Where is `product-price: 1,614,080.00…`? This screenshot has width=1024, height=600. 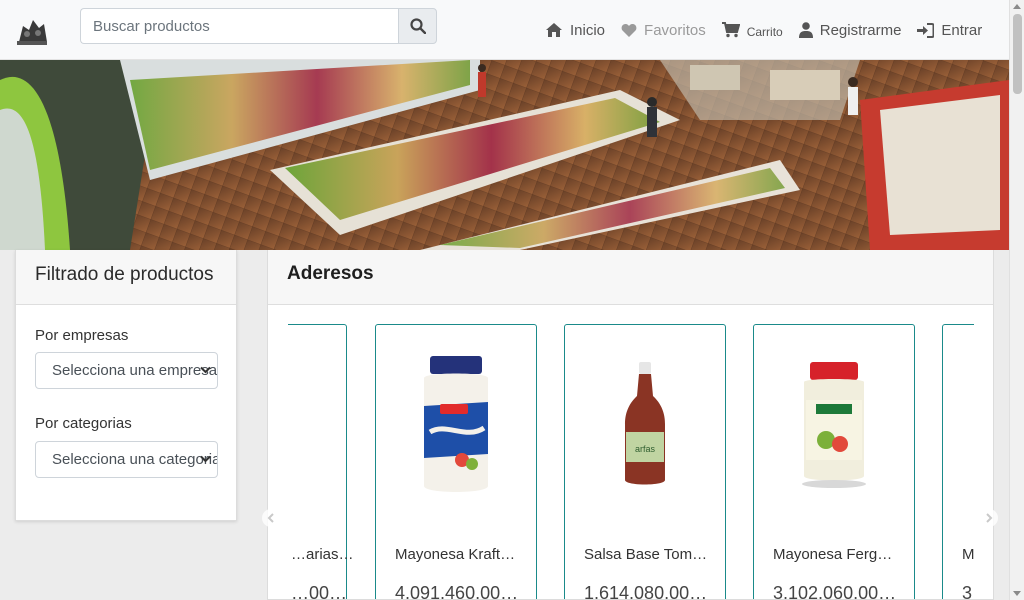
product-price: 1,614,080.00… is located at coordinates (646, 591).